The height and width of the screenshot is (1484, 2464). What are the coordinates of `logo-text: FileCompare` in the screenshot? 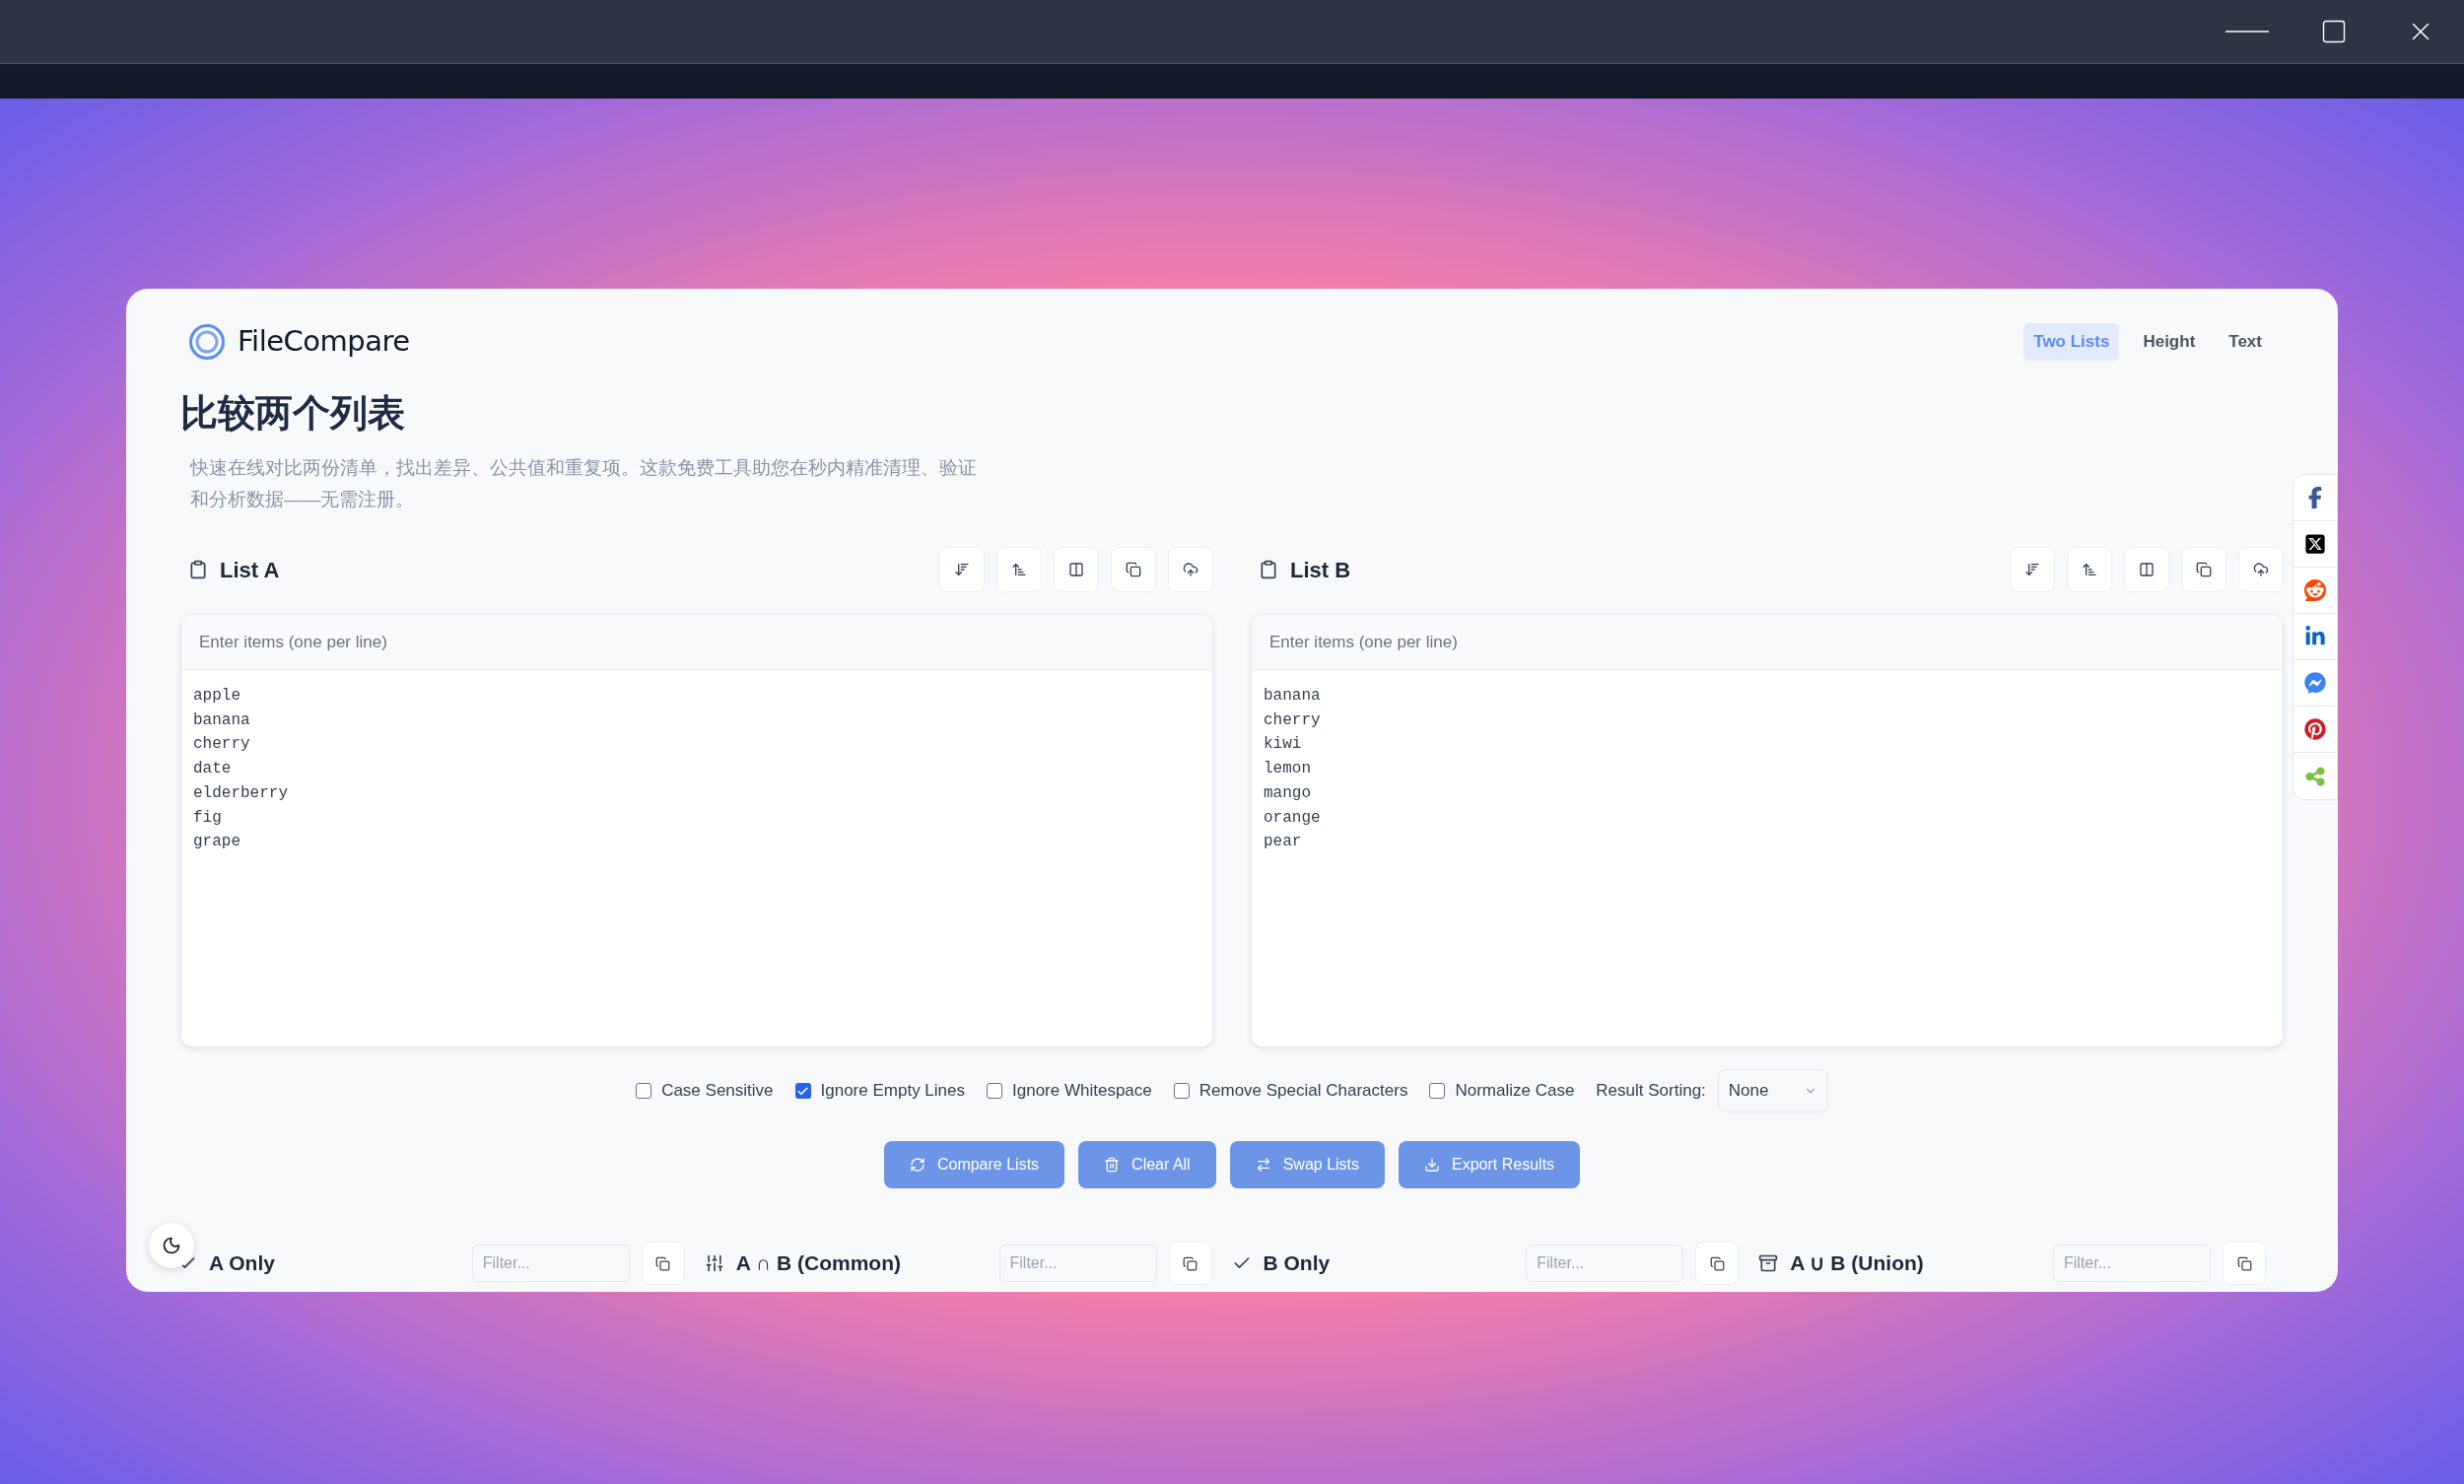 It's located at (324, 342).